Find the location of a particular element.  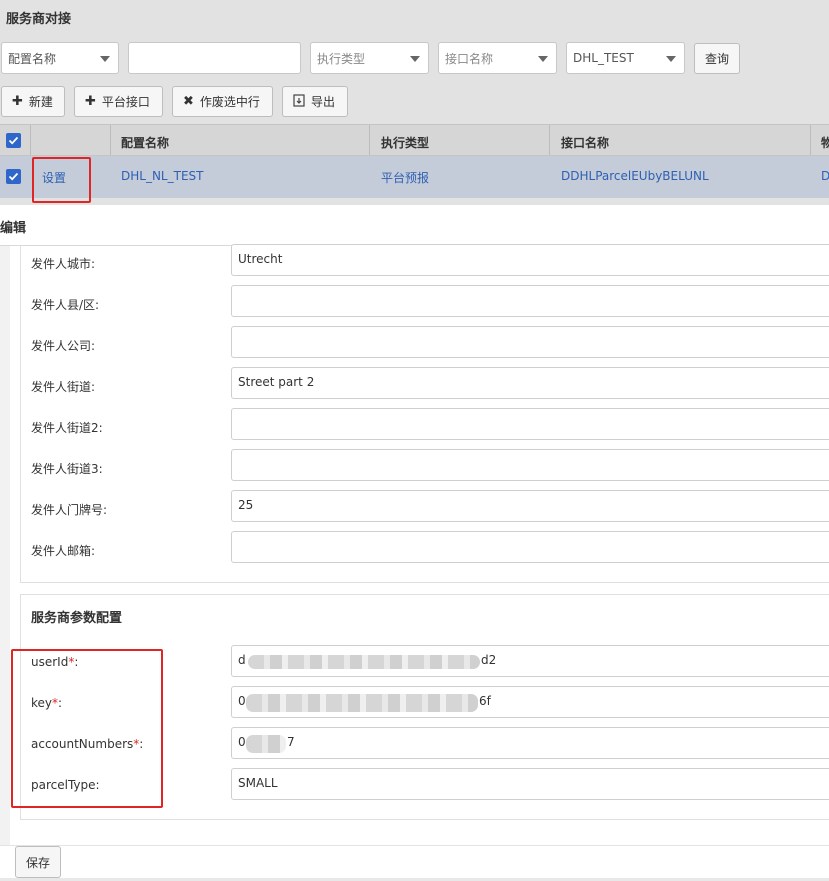

key-value-end: 6f is located at coordinates (485, 701).